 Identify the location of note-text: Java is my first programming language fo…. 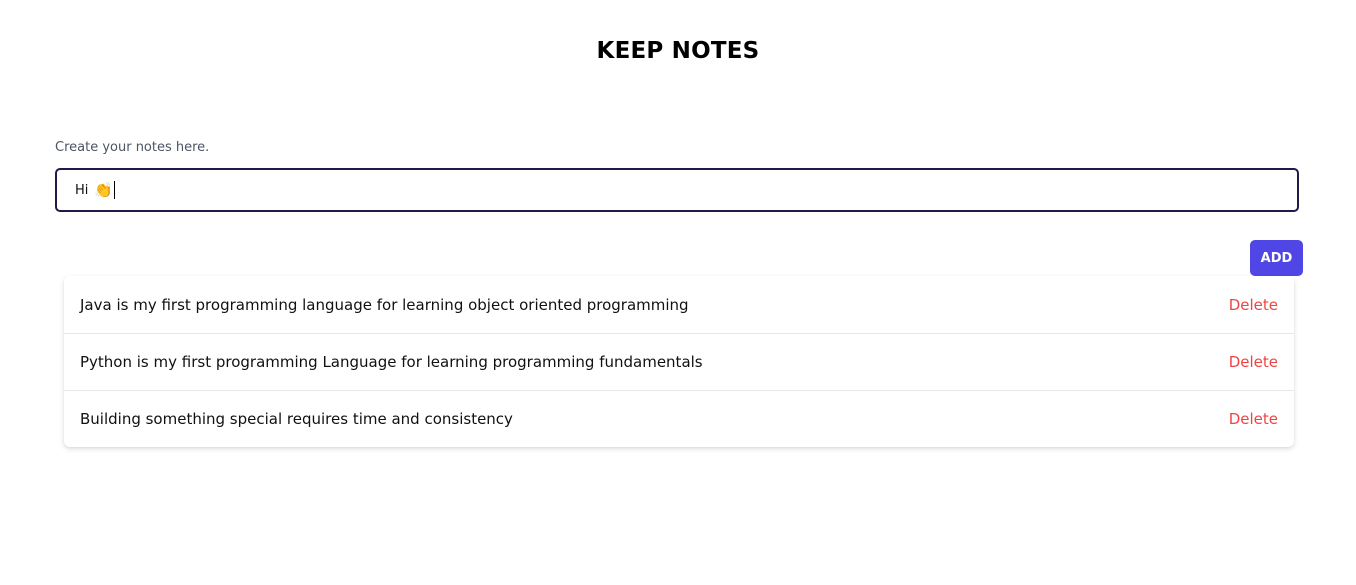
(384, 304).